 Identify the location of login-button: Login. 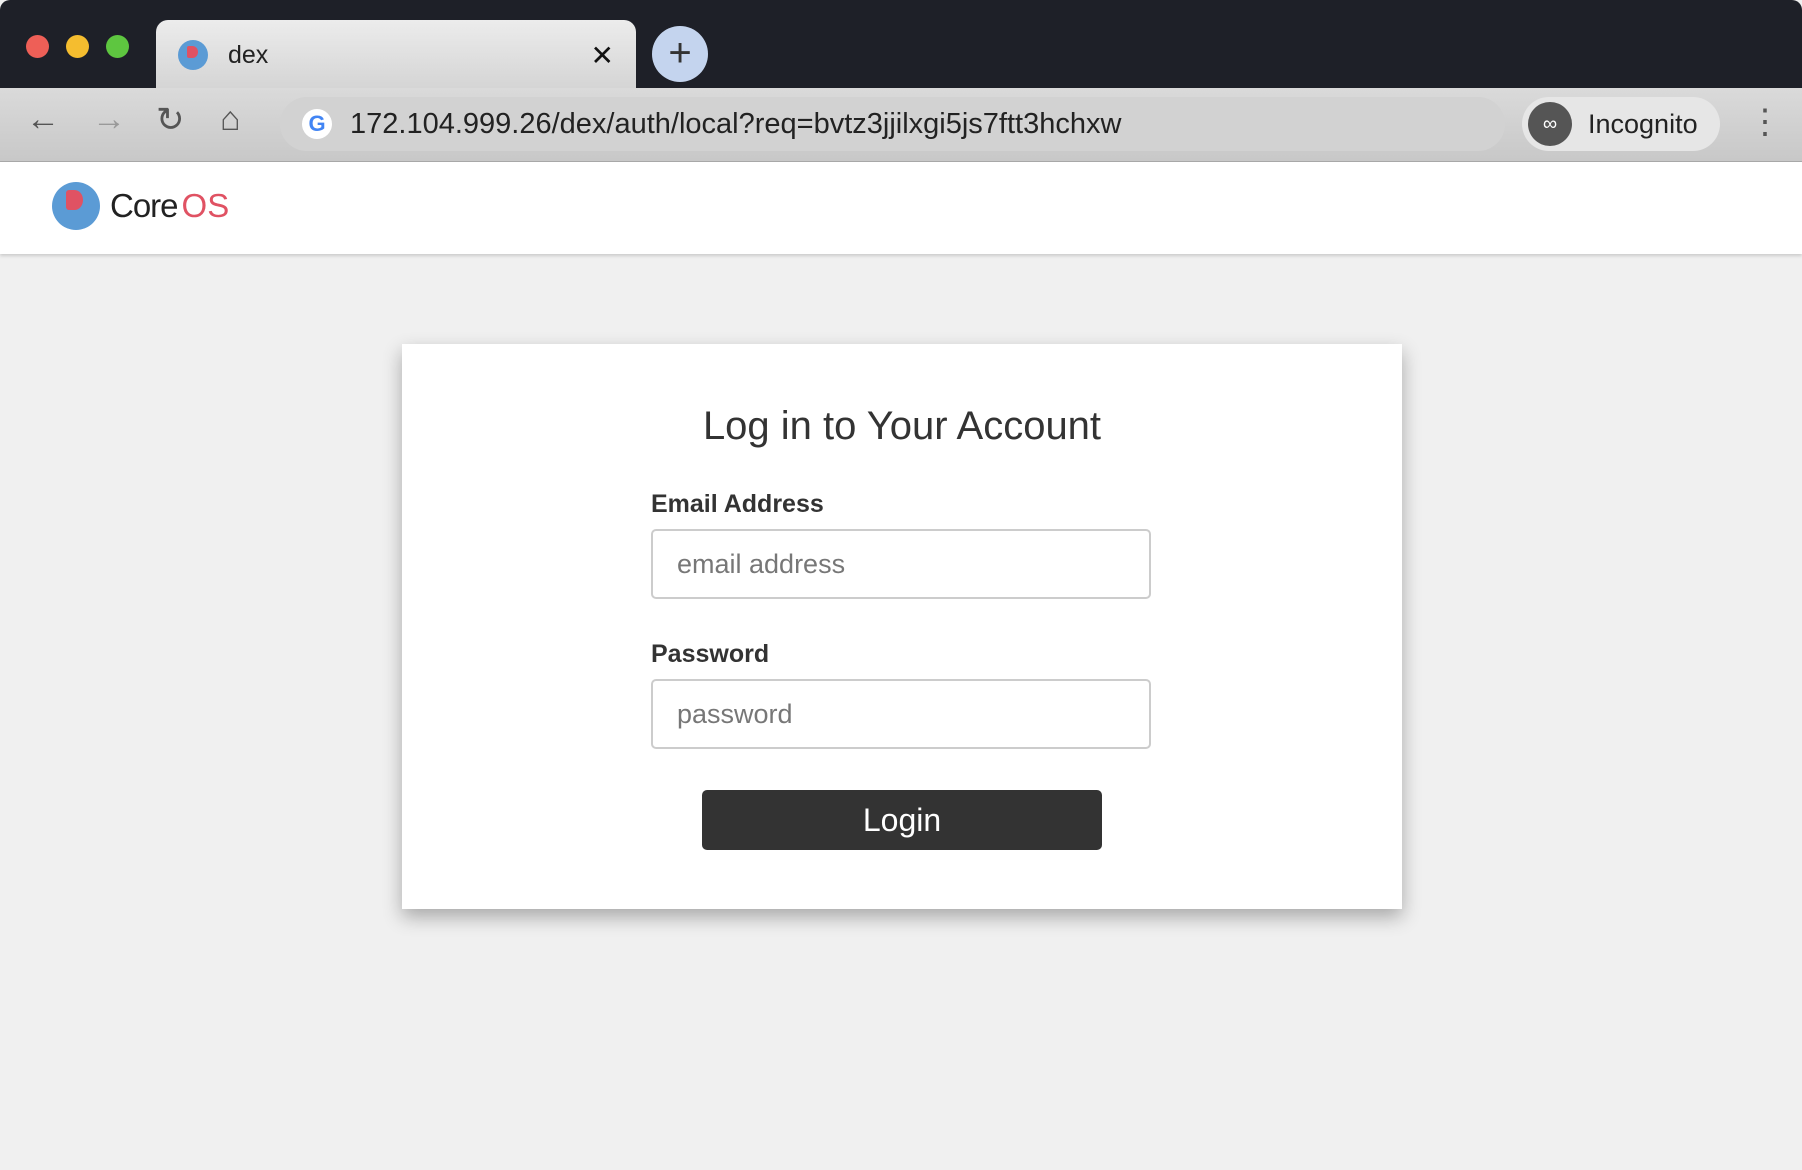
(902, 820).